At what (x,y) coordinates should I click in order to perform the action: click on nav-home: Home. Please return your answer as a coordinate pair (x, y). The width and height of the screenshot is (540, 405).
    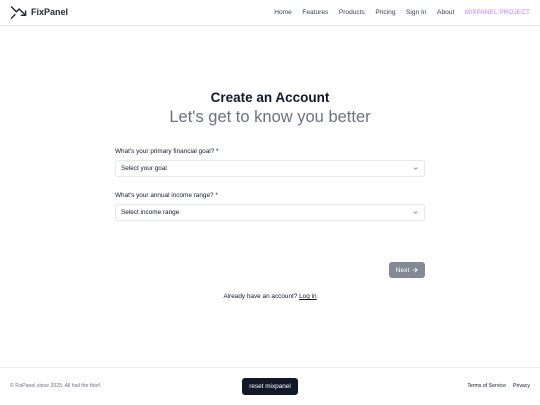
    Looking at the image, I should click on (283, 12).